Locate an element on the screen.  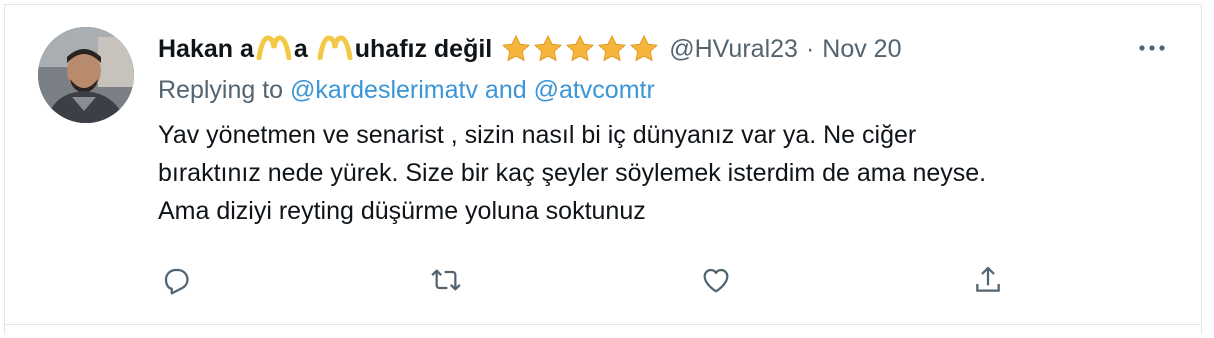
replying-to-label: Replying to is located at coordinates (224, 90).